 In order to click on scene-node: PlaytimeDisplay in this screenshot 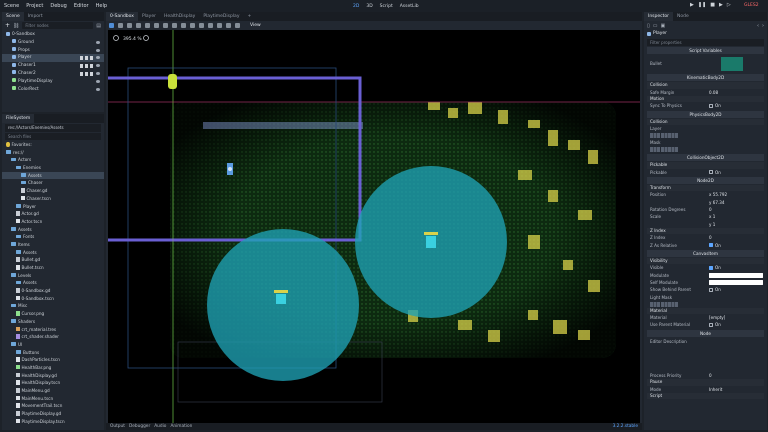, I will do `click(53, 82)`.